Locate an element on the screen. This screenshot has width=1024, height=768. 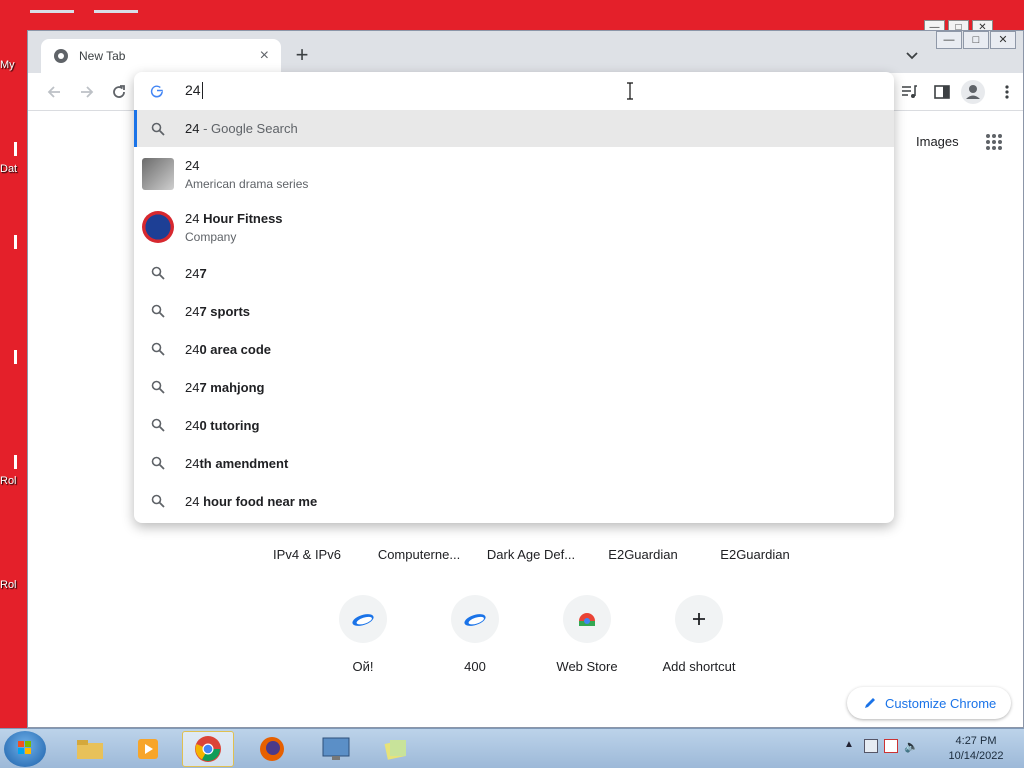
sticky-notes-icon is located at coordinates (395, 750).